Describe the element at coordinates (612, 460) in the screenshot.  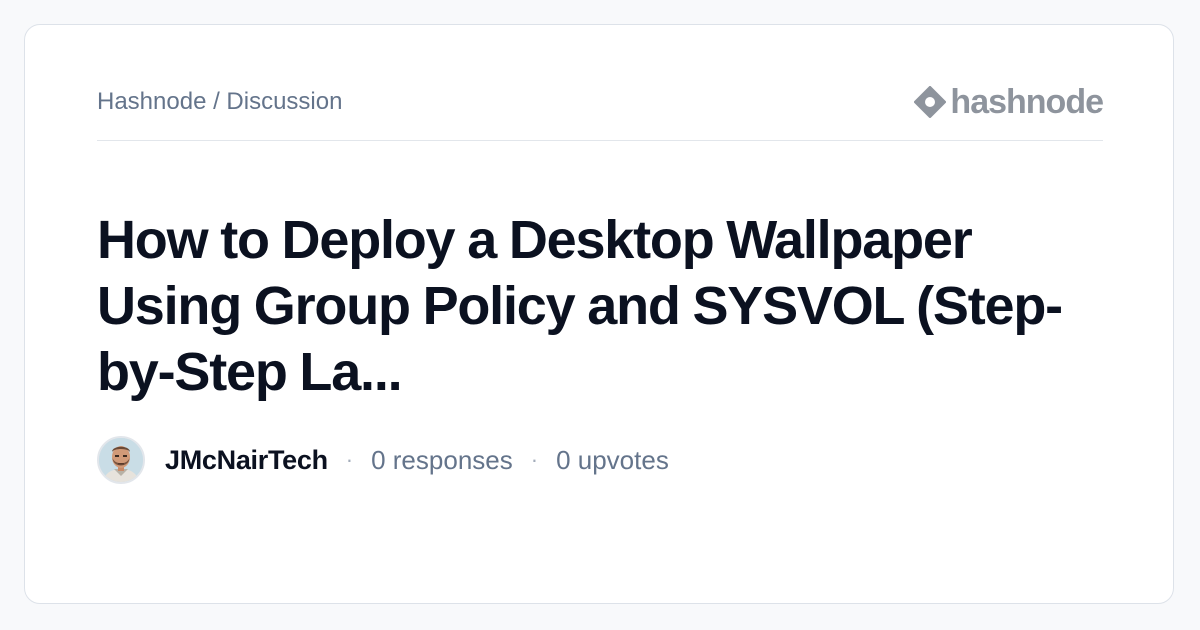
I see `upvotes-count: 0 upvotes` at that location.